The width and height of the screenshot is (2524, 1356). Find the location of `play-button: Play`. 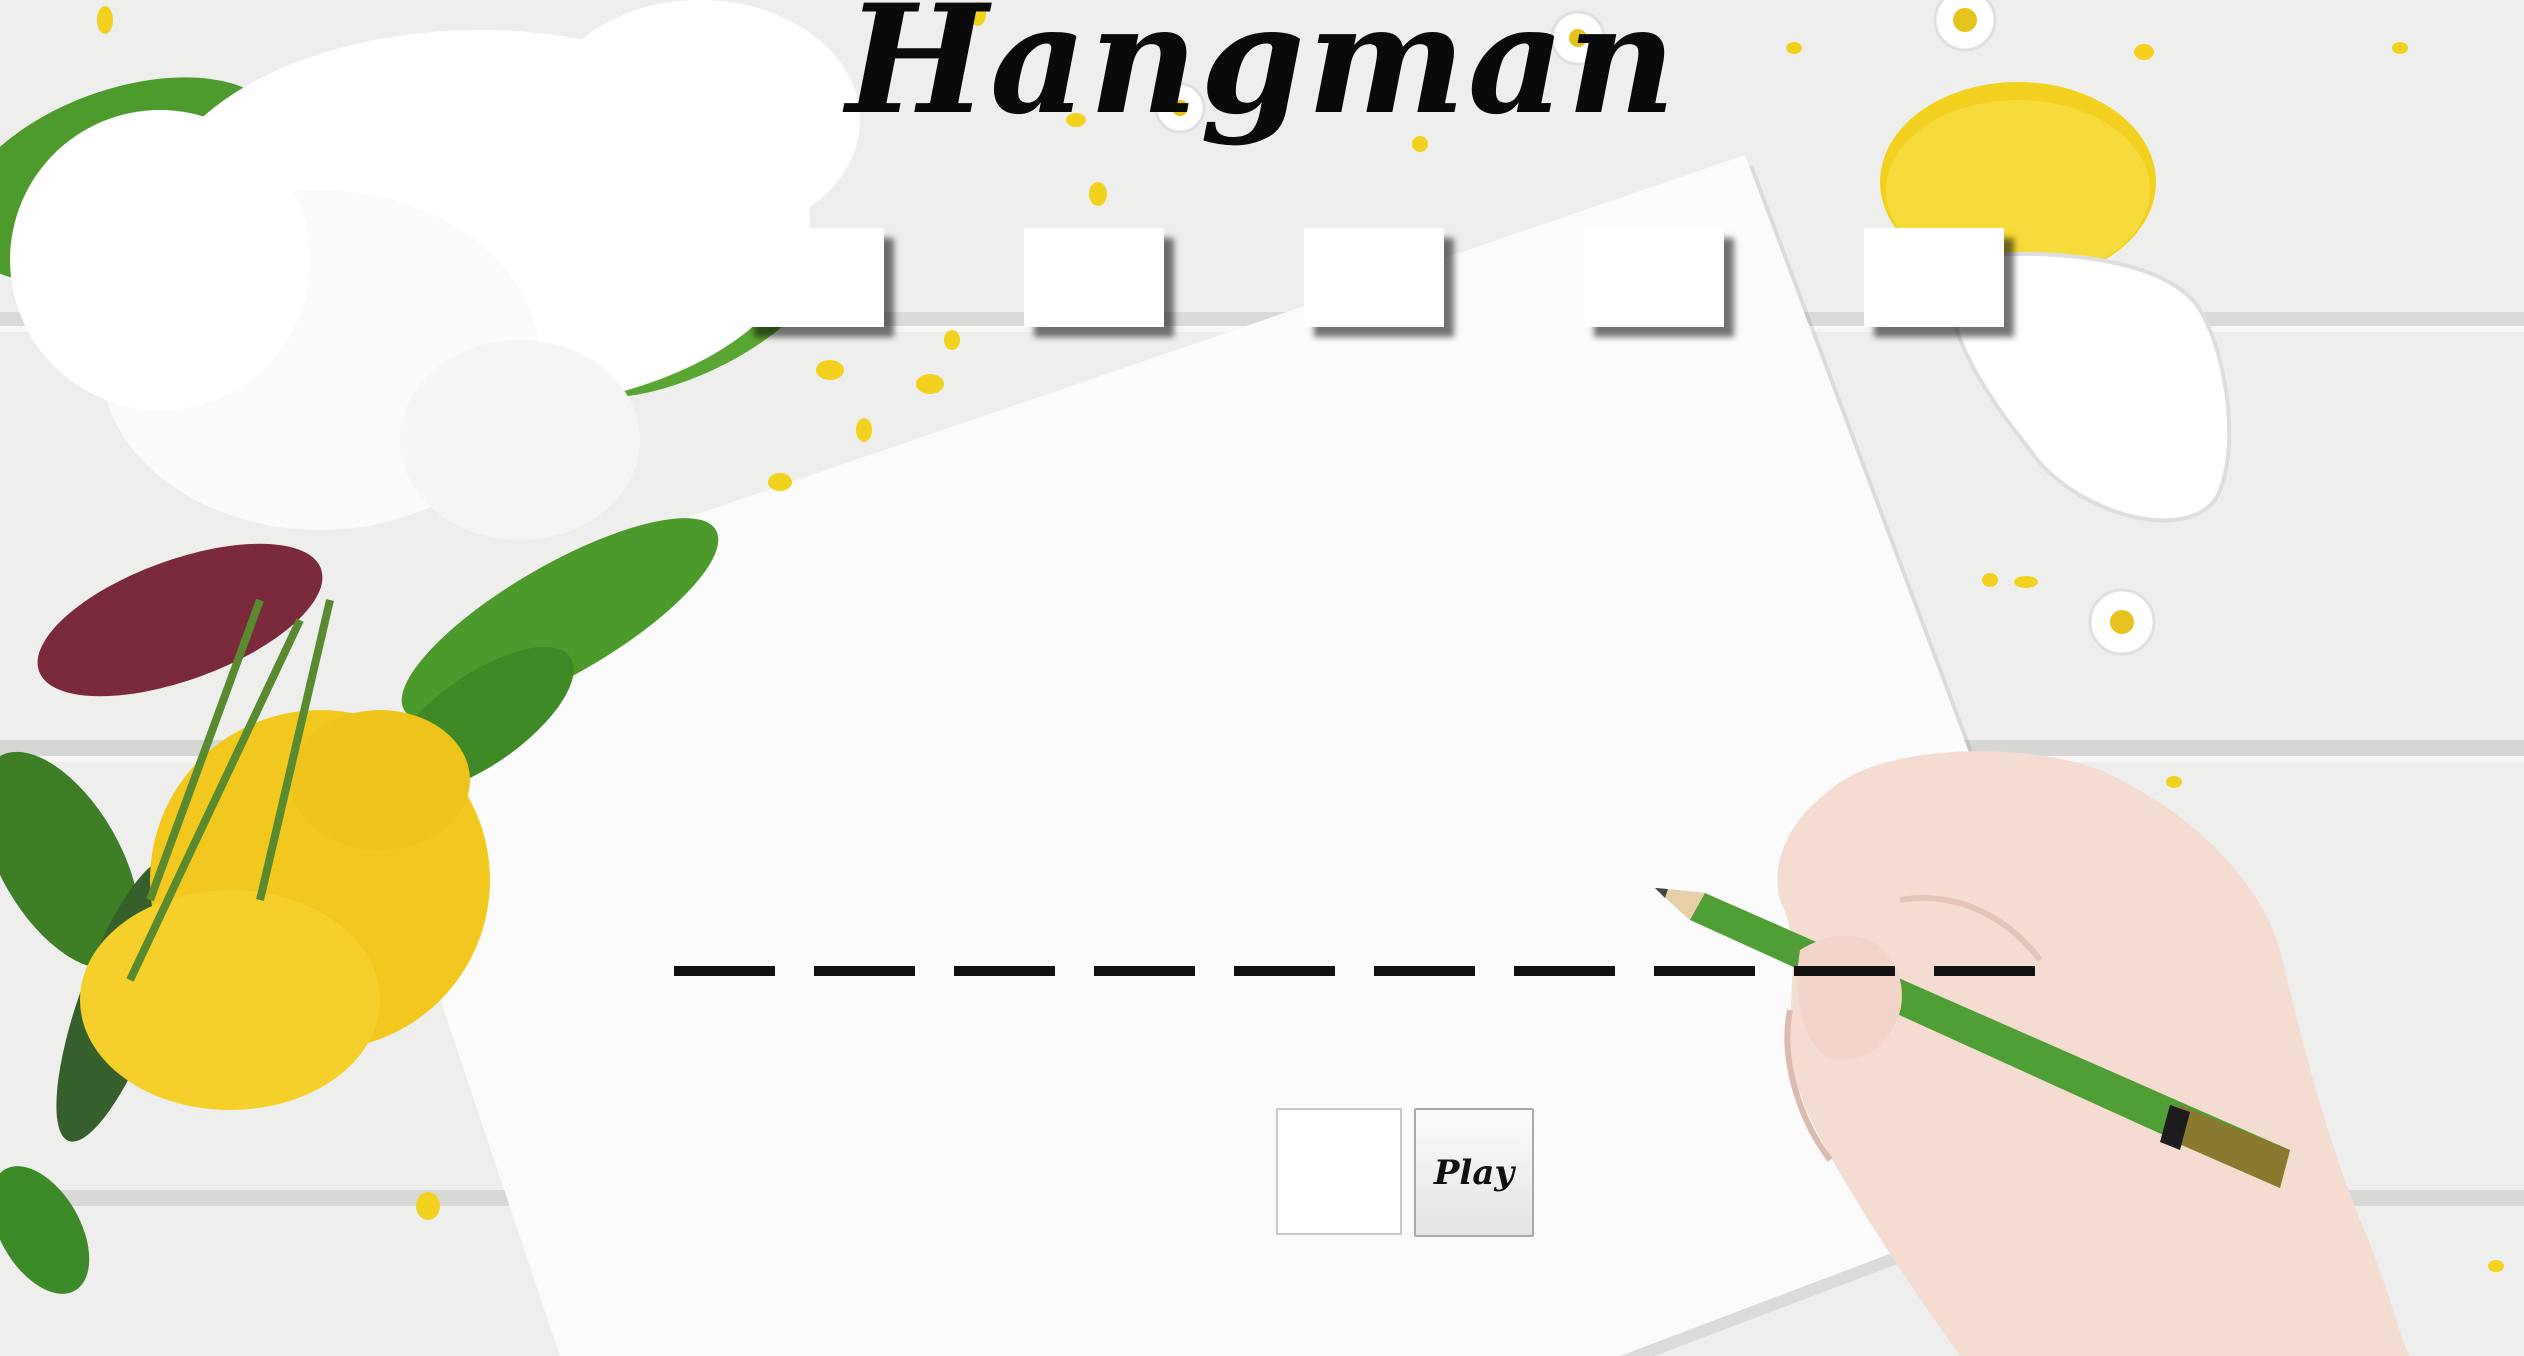

play-button: Play is located at coordinates (1474, 1172).